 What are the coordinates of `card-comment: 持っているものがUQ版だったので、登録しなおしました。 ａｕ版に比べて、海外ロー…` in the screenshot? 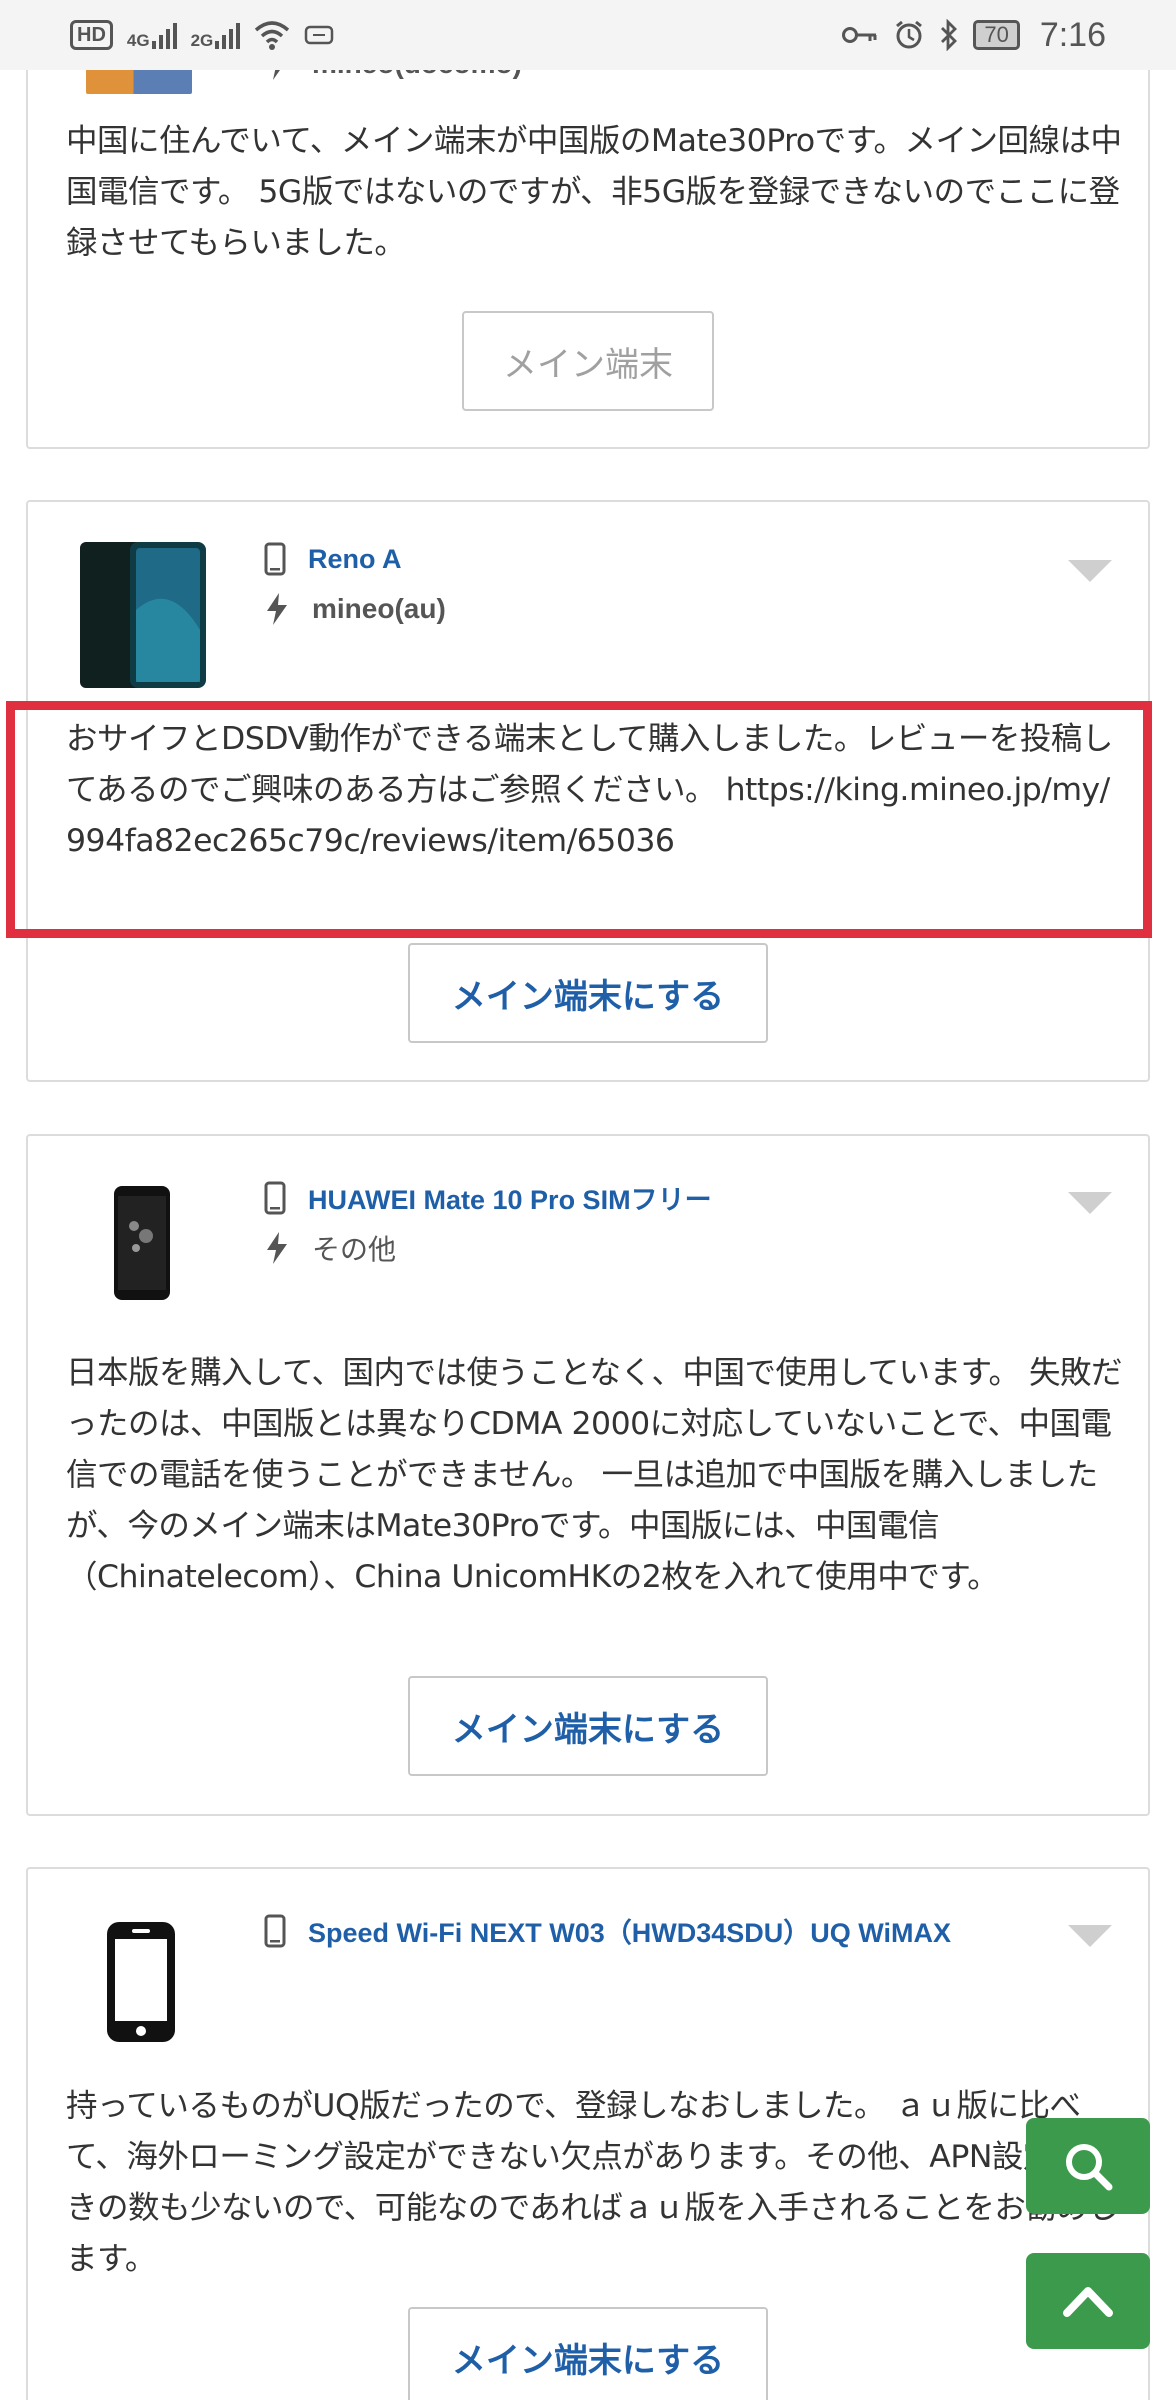 It's located at (592, 2182).